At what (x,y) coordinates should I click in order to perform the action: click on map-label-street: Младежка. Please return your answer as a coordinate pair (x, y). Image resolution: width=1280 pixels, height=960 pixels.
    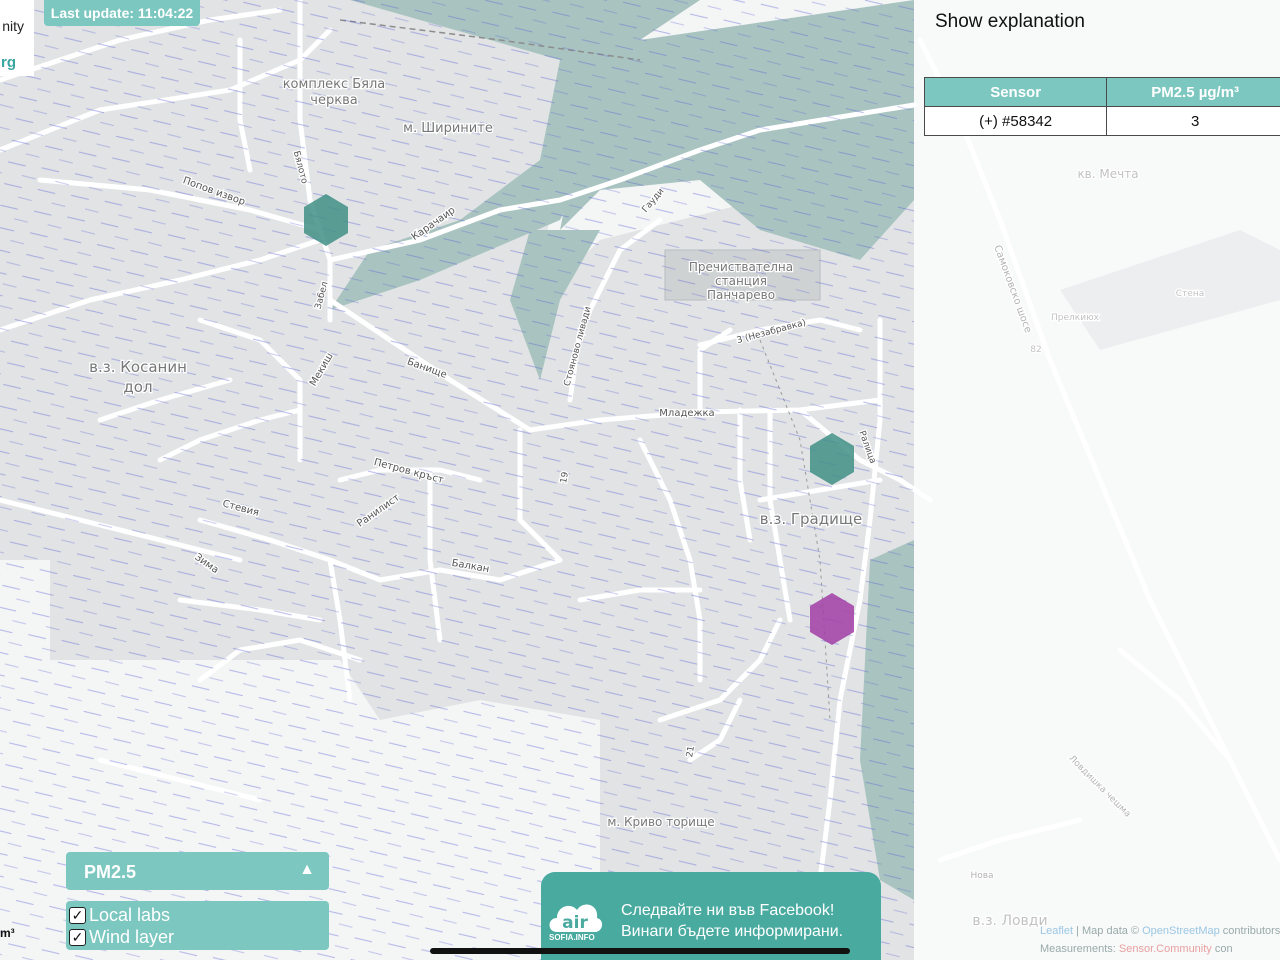
    Looking at the image, I should click on (686, 413).